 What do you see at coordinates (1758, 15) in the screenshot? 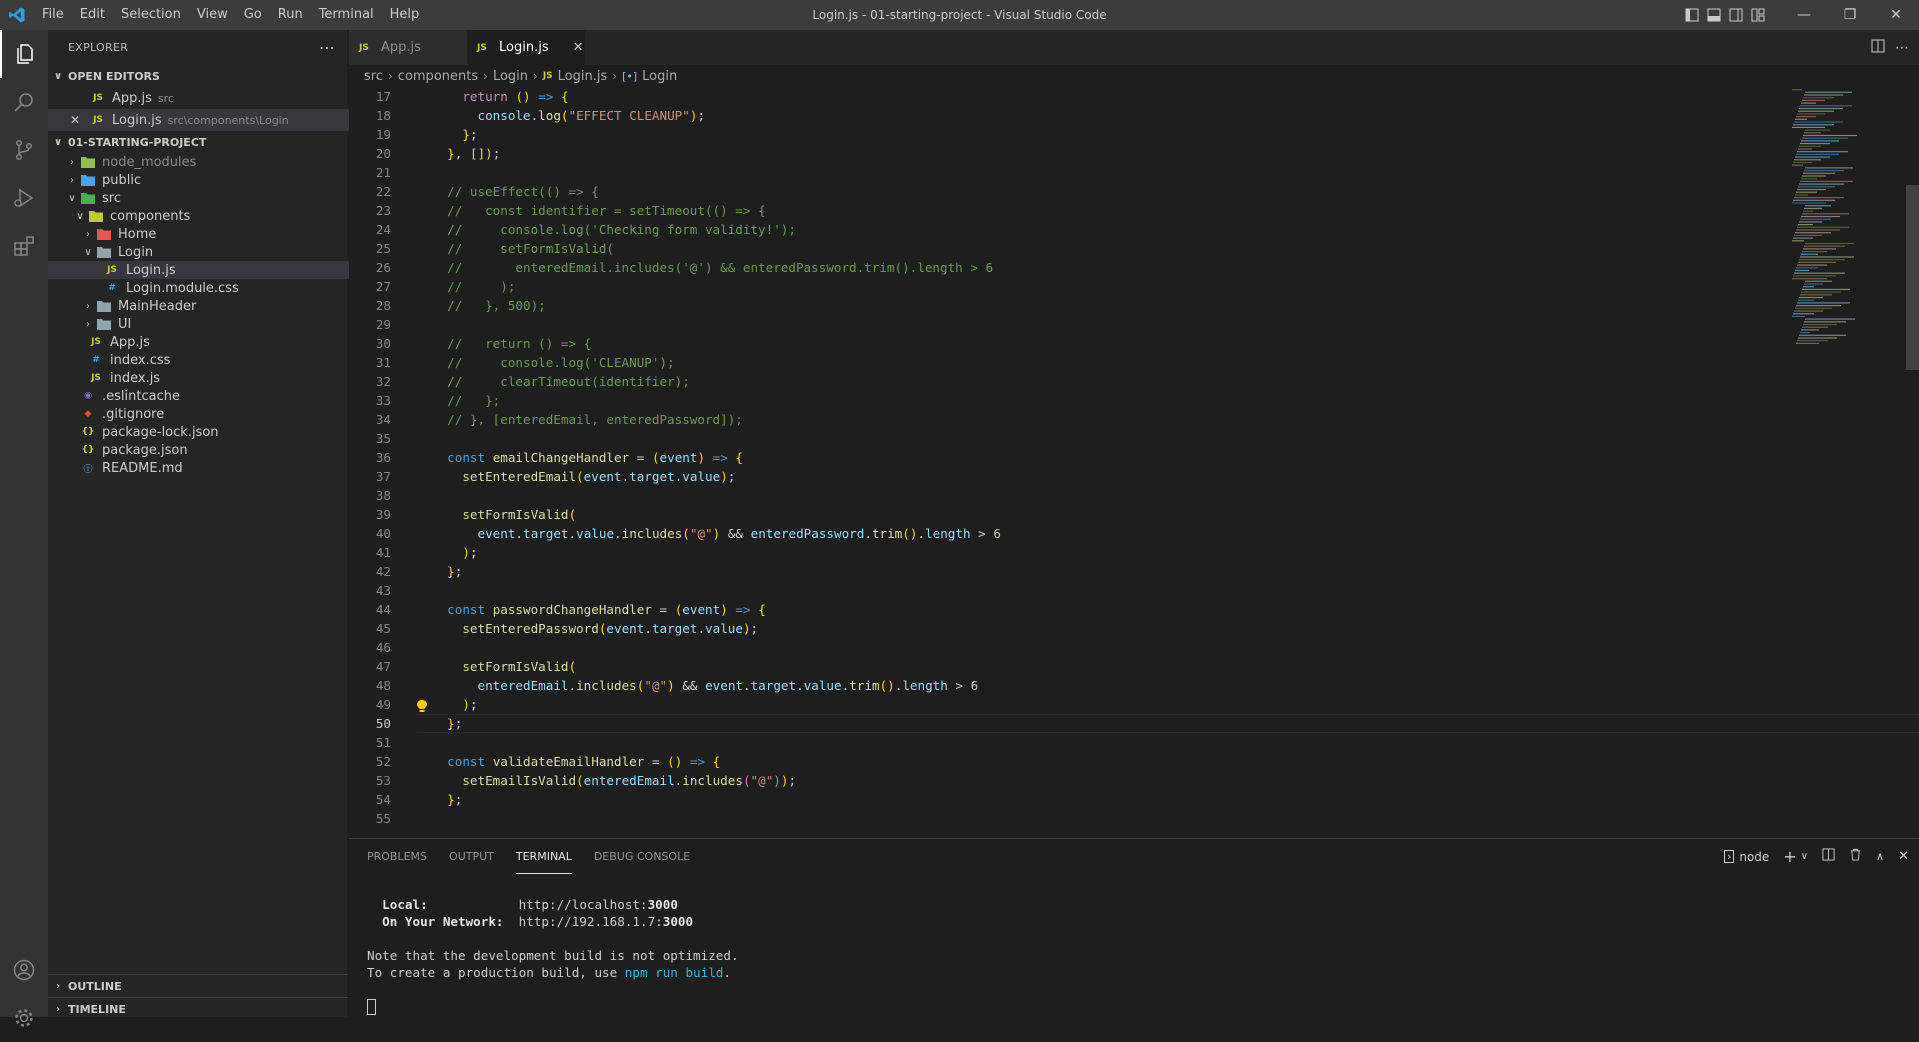
I see `customize-layout-icon` at bounding box center [1758, 15].